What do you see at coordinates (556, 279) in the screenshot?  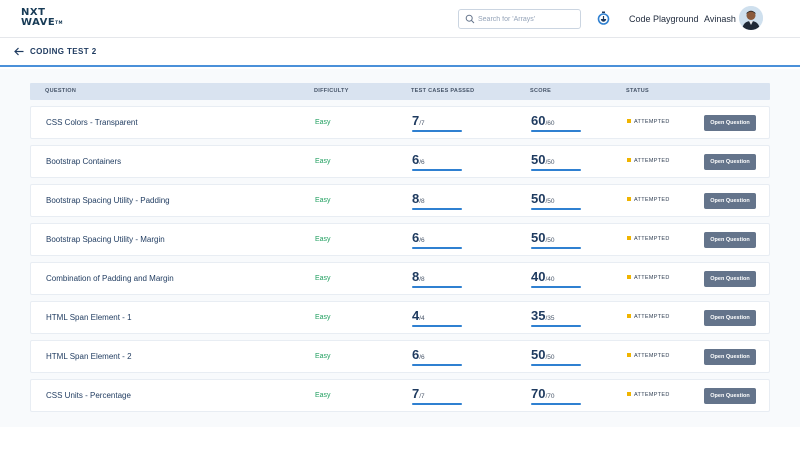 I see `score-cell: 40/40` at bounding box center [556, 279].